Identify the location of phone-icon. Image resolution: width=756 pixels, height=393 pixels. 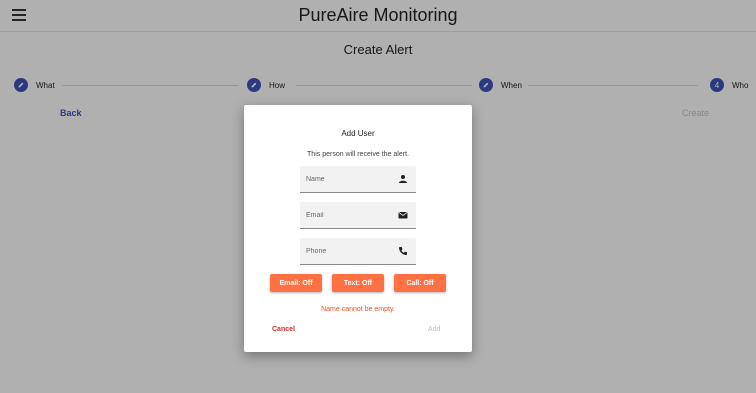
(403, 251).